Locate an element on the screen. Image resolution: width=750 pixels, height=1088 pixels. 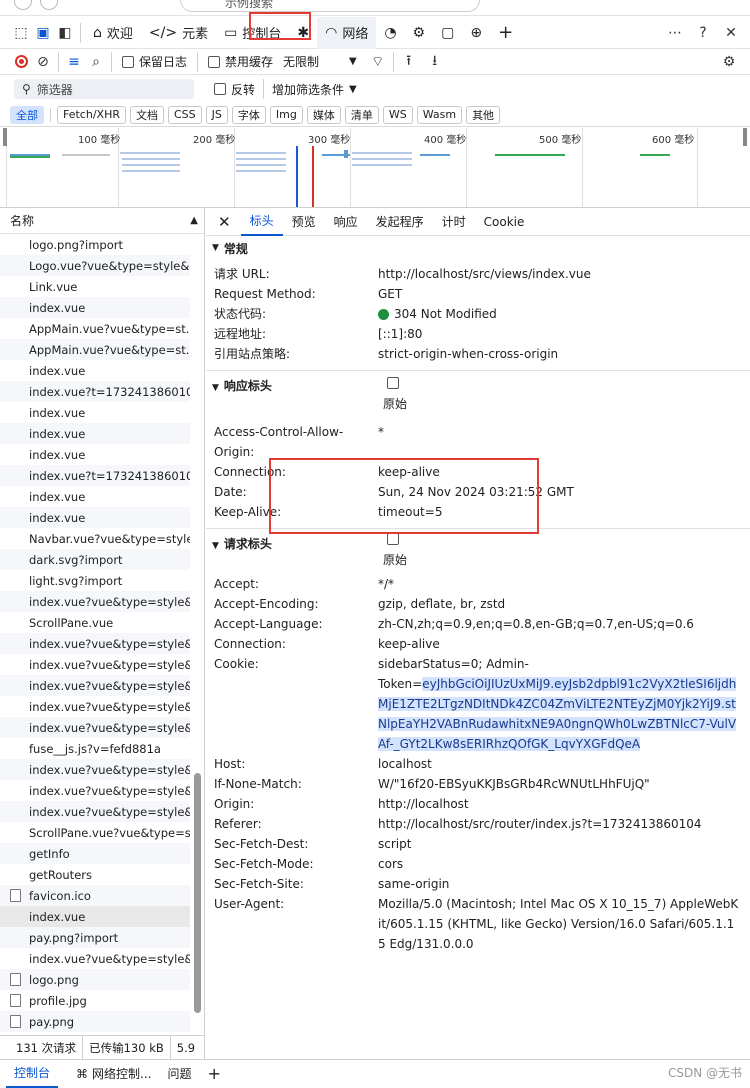
filter-chip-js: JS is located at coordinates (216, 114).